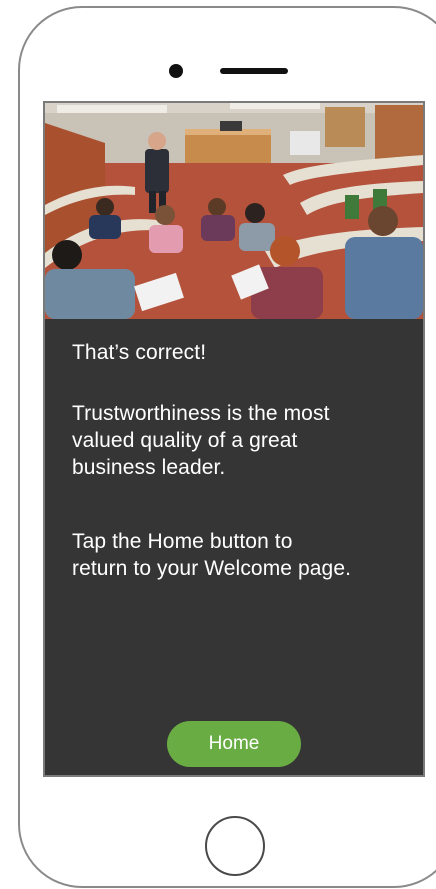 The width and height of the screenshot is (436, 889). Describe the element at coordinates (139, 352) in the screenshot. I see `correct-message: That’s correct!` at that location.